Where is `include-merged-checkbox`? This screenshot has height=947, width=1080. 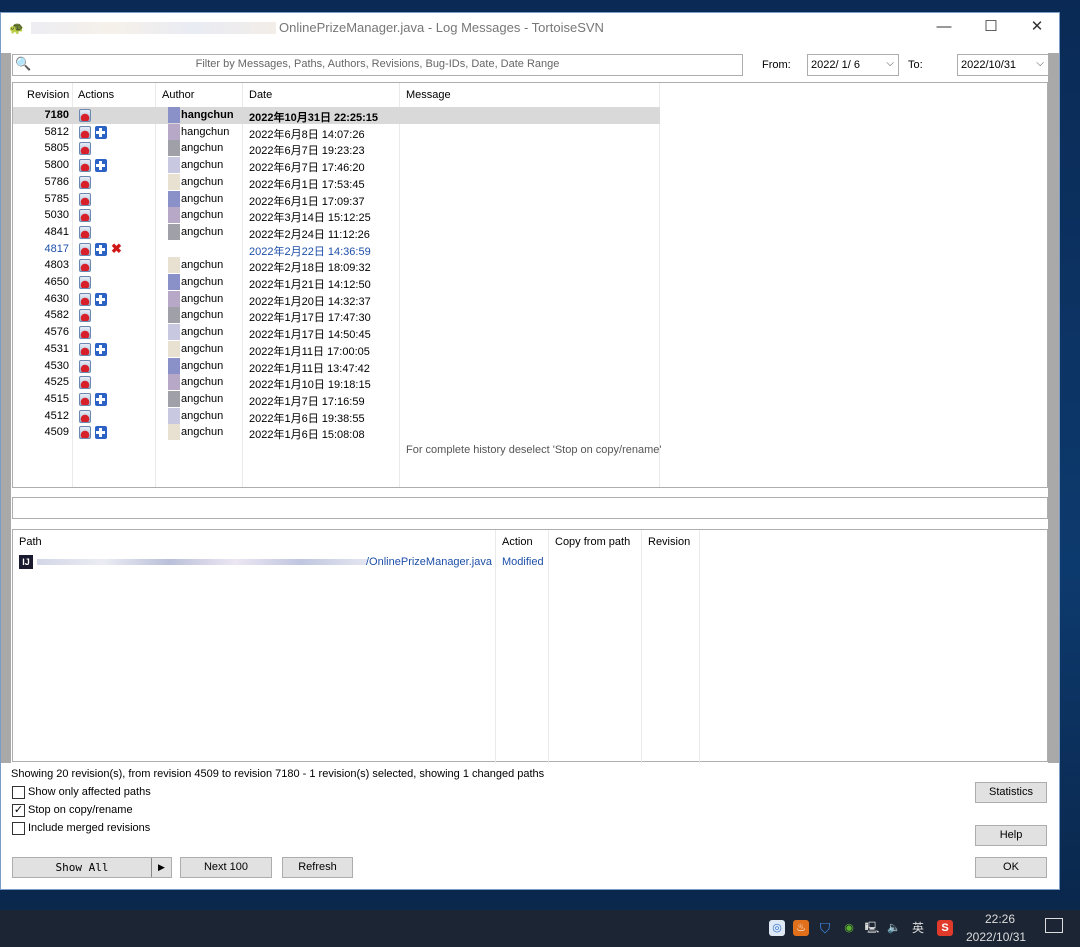
include-merged-checkbox is located at coordinates (18, 828).